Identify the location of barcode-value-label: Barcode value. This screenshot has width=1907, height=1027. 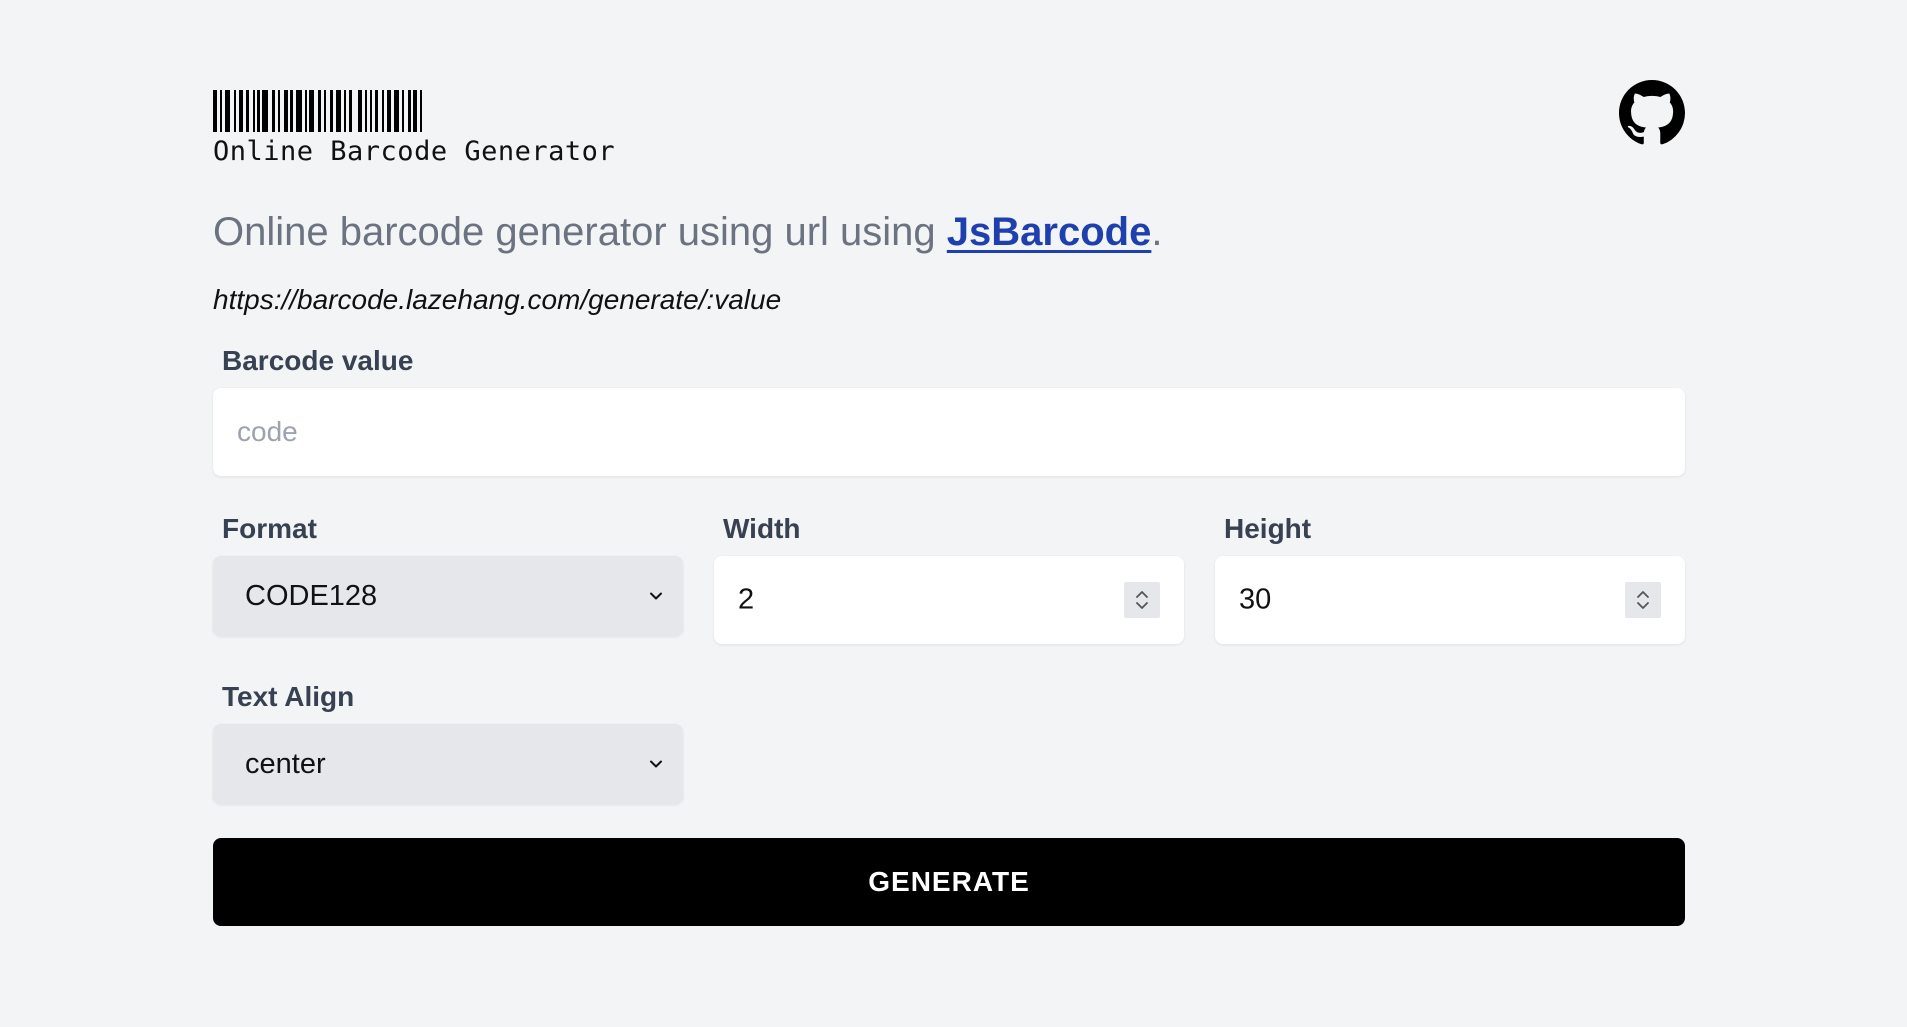
(318, 360).